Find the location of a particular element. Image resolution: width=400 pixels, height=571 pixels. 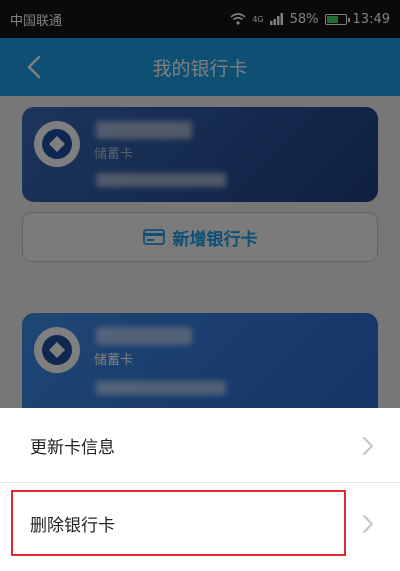

update-card-info-item: 更新卡信息 is located at coordinates (200, 445).